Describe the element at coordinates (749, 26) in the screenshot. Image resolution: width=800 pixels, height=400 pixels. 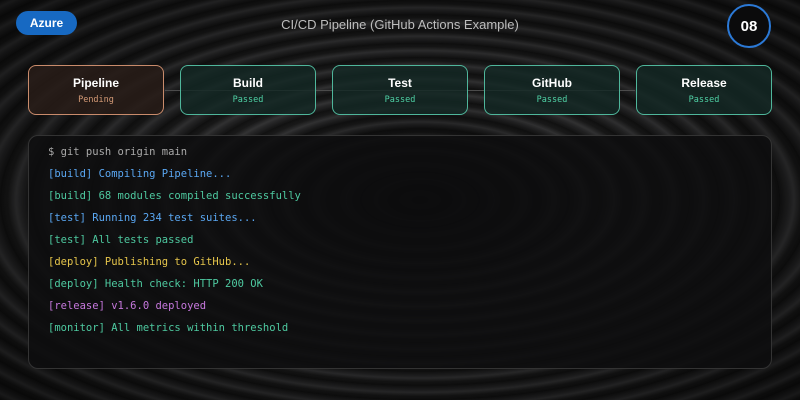
I see `slide-number: 08` at that location.